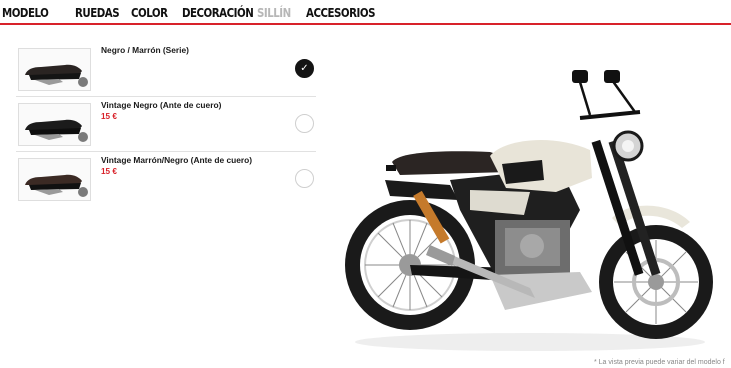 This screenshot has height=368, width=731. What do you see at coordinates (161, 105) in the screenshot?
I see `option-name: Vintage Negro (Ante de cuero)` at bounding box center [161, 105].